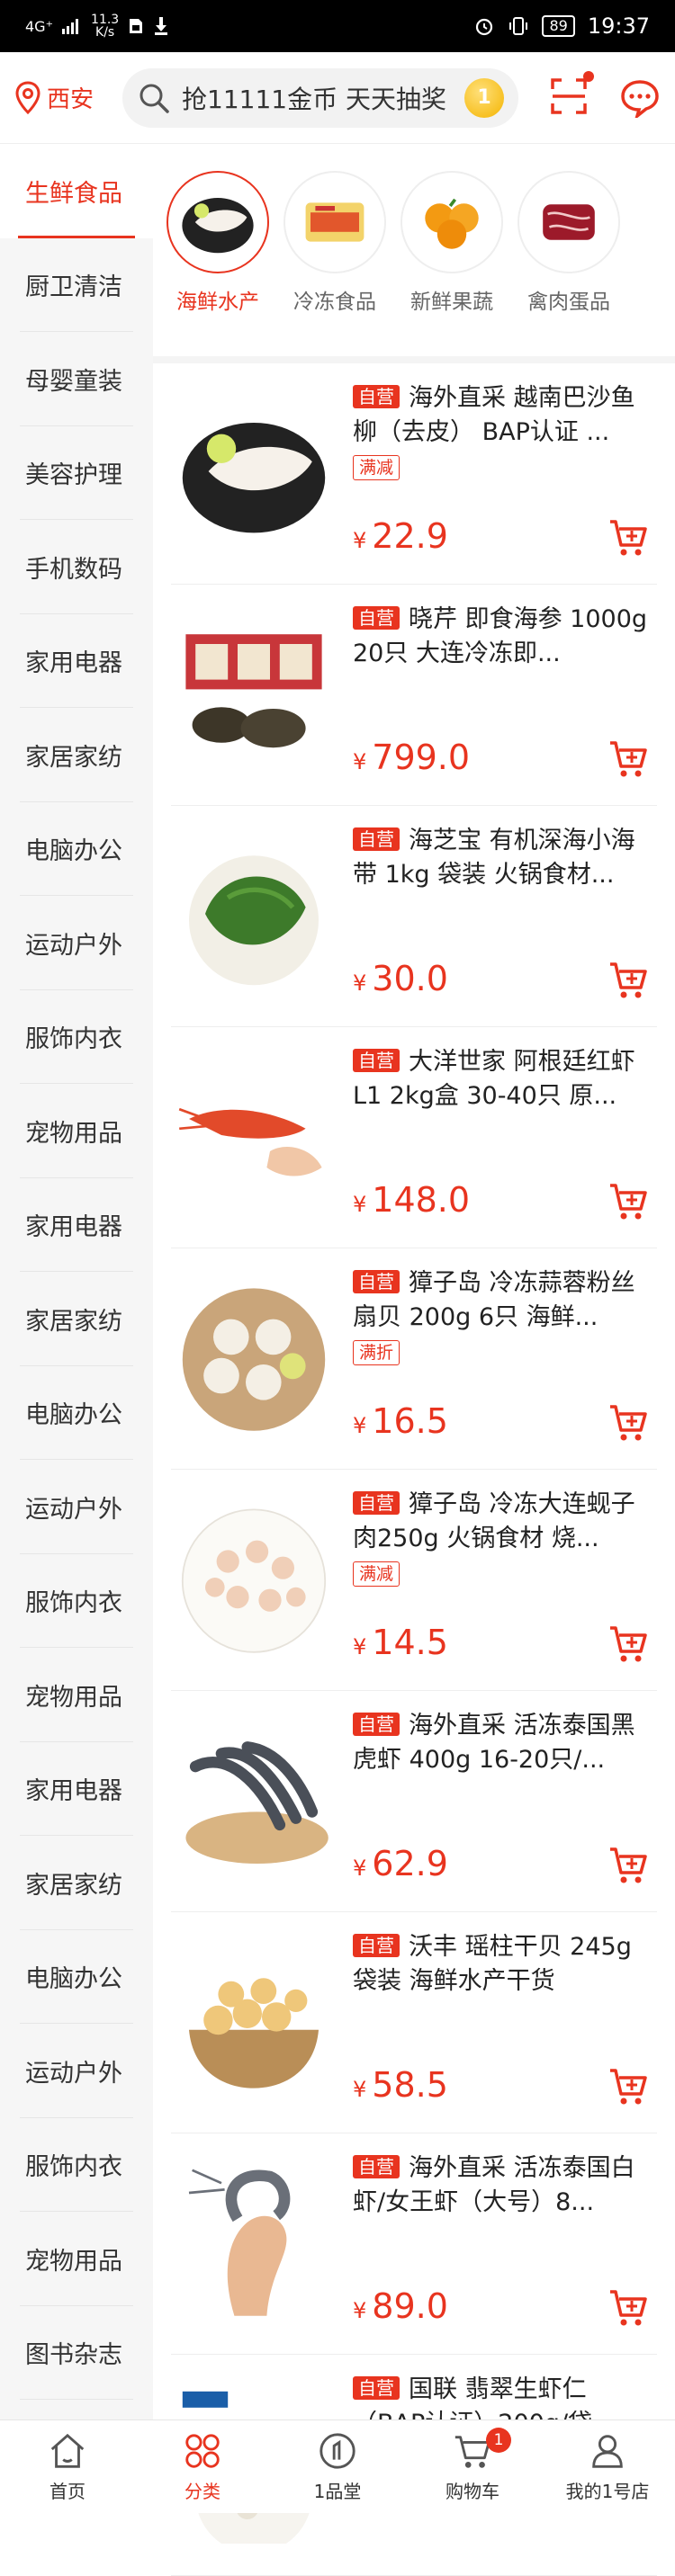 This screenshot has height=2576, width=675. Describe the element at coordinates (202, 2491) in the screenshot. I see `nav-label: 分类` at that location.